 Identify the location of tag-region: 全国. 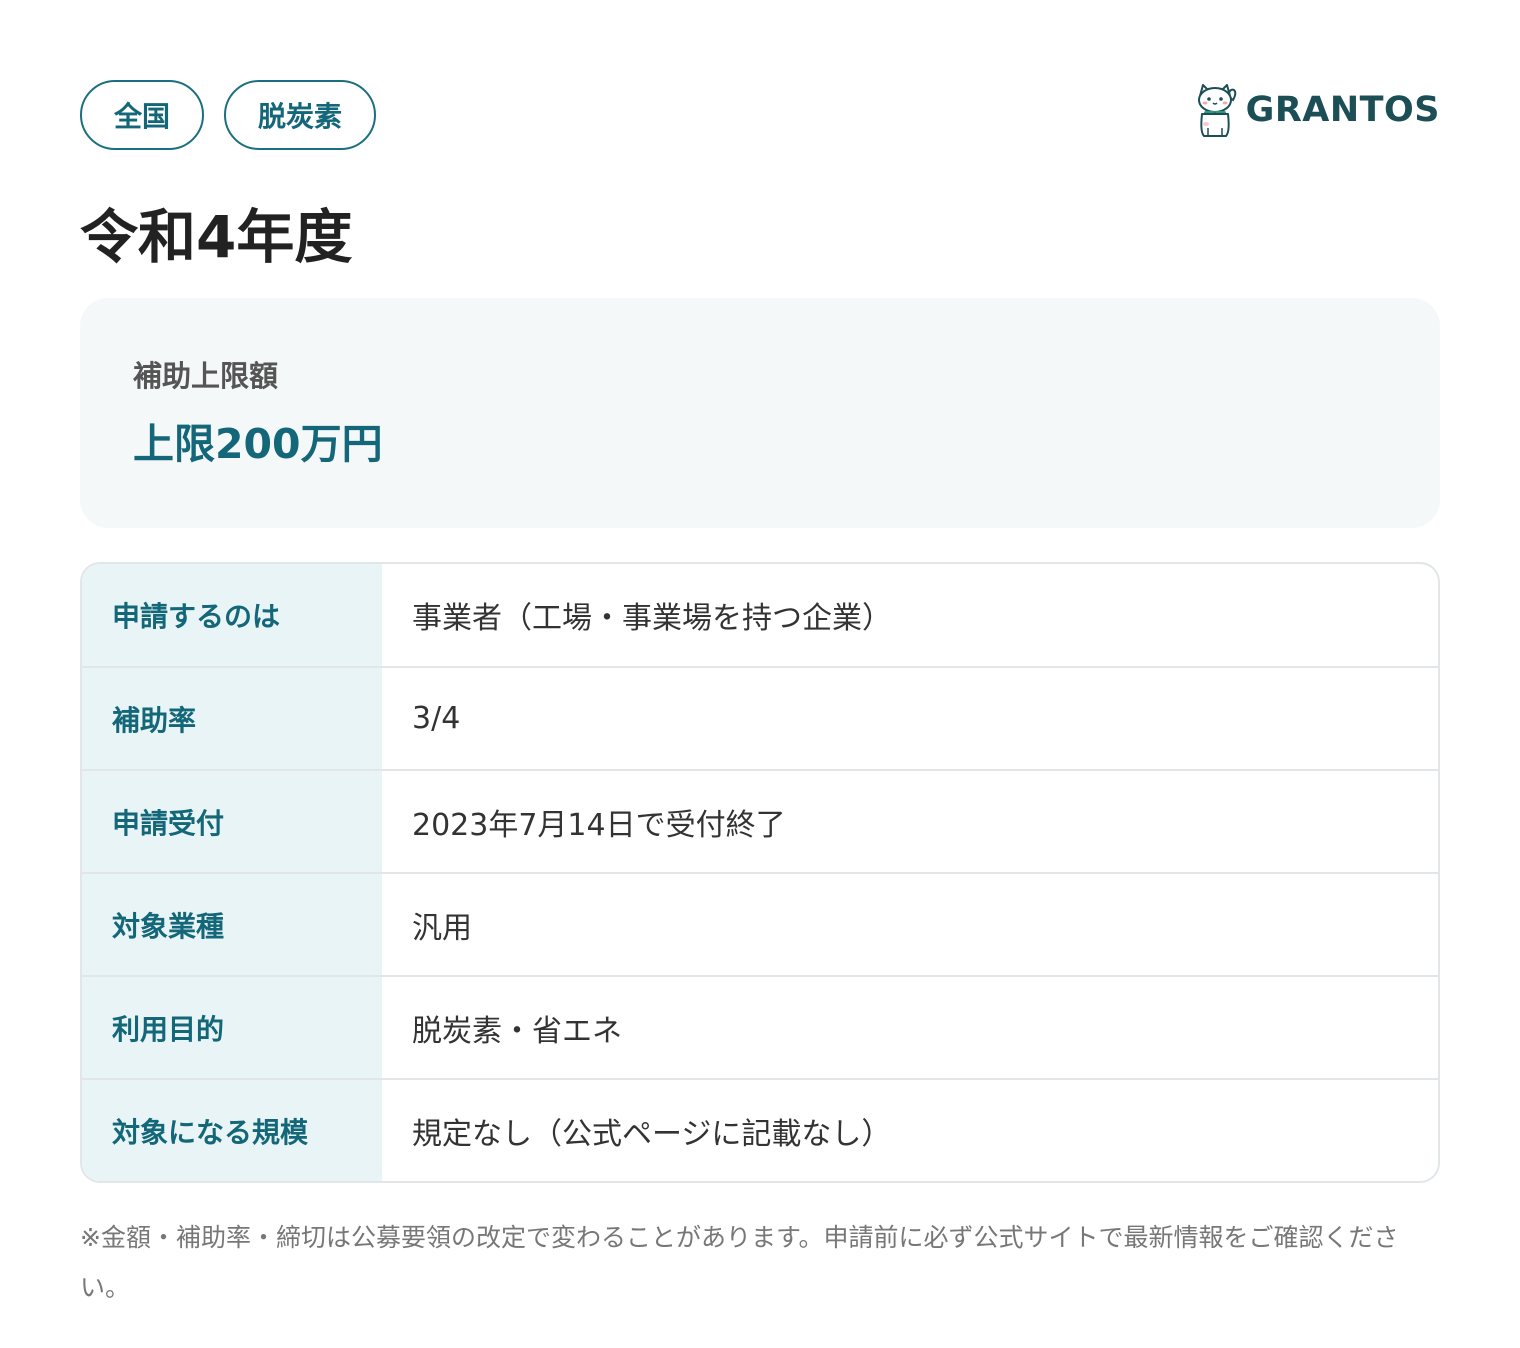
(142, 115).